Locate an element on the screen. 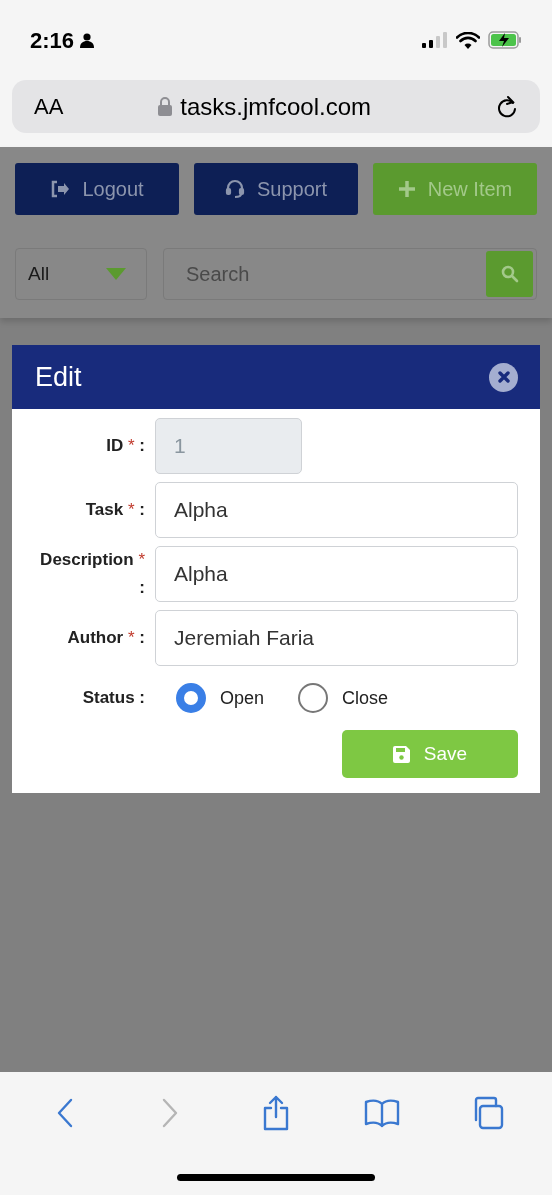  lock-icon is located at coordinates (165, 106).